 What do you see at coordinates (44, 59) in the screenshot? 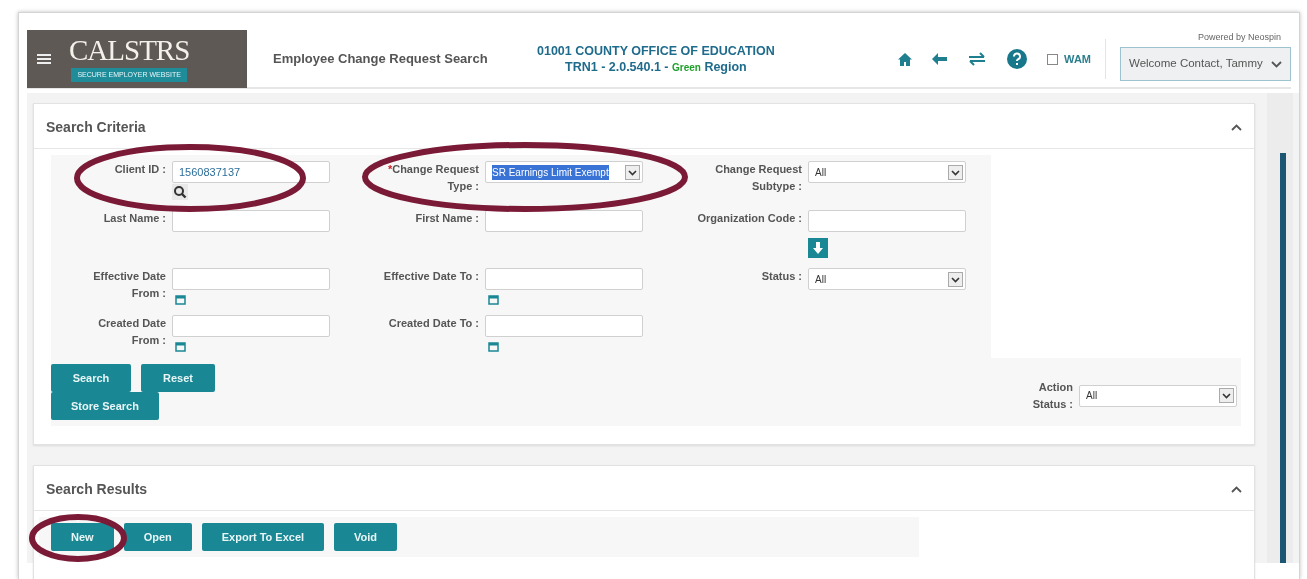
I see `menu-icon` at bounding box center [44, 59].